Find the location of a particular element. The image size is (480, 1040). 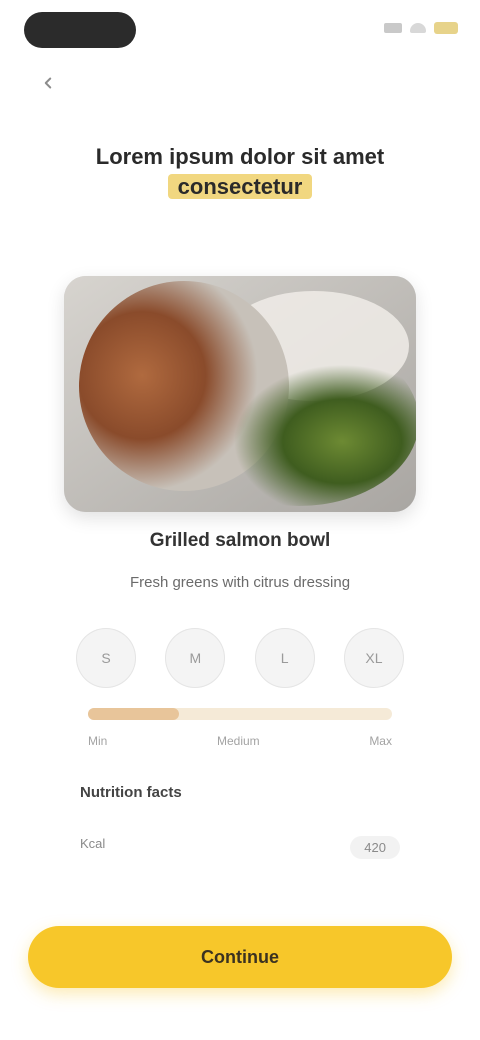

option-xl: XL is located at coordinates (373, 658).